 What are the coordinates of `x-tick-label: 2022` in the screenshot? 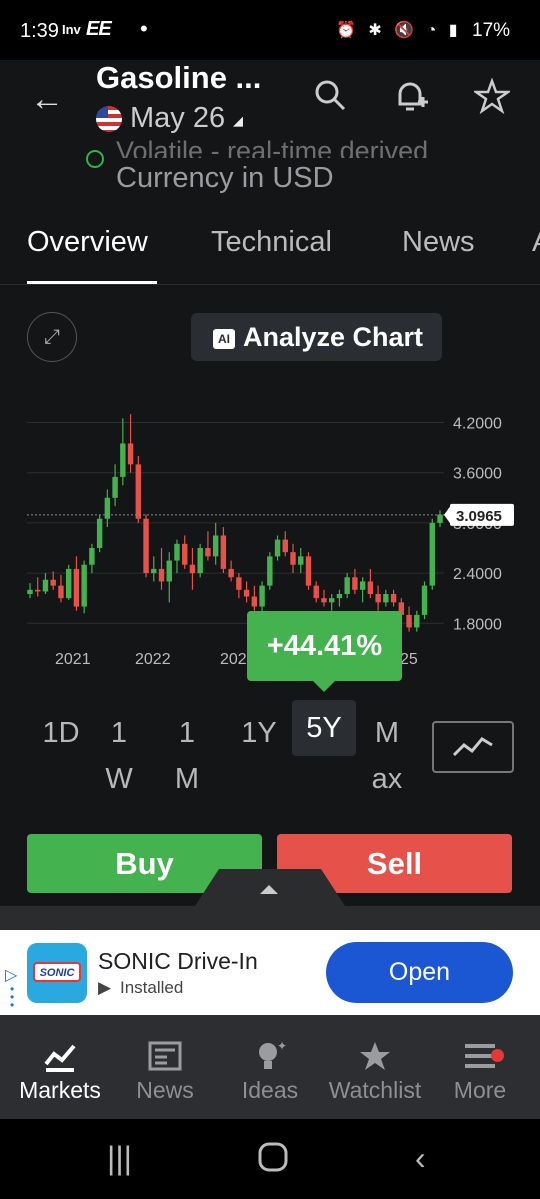 It's located at (153, 659).